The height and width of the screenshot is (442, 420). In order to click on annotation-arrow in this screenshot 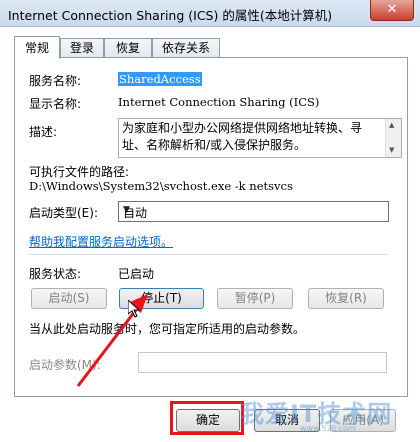, I will do `click(112, 340)`.